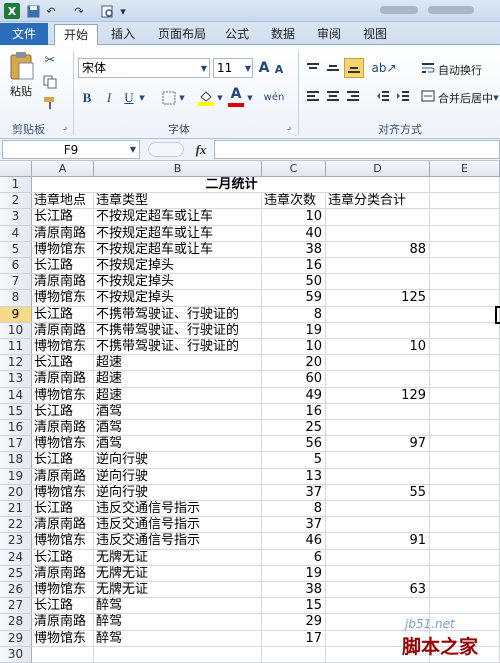  What do you see at coordinates (353, 96) in the screenshot?
I see `align-right-icon` at bounding box center [353, 96].